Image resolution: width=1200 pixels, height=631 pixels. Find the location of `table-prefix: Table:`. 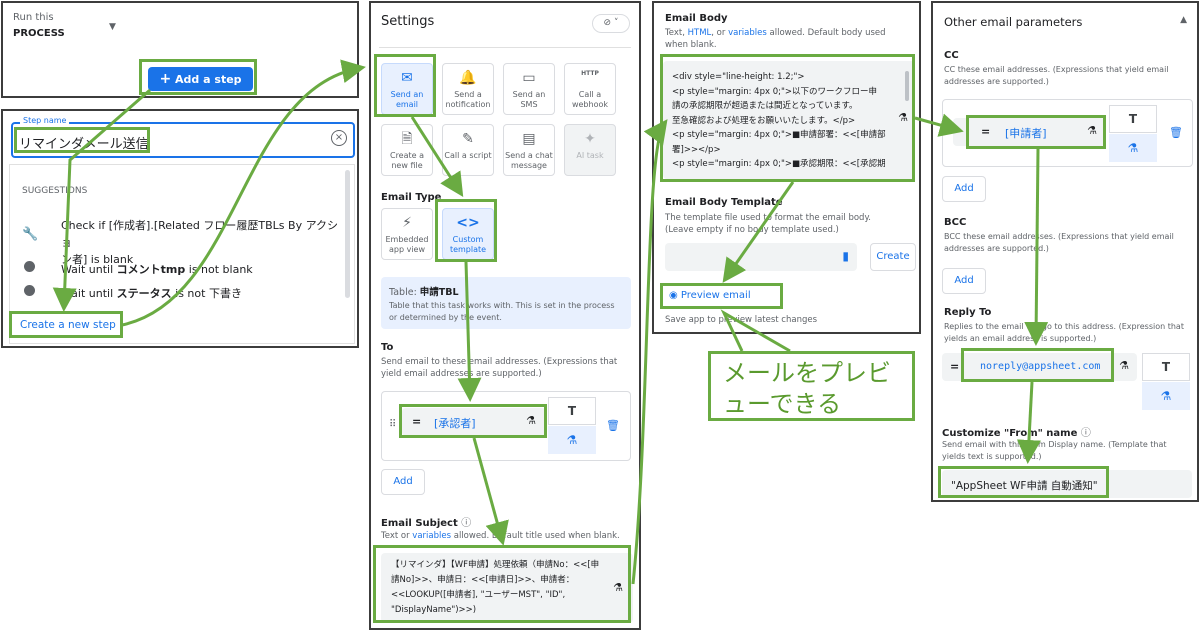

table-prefix: Table: is located at coordinates (404, 292).